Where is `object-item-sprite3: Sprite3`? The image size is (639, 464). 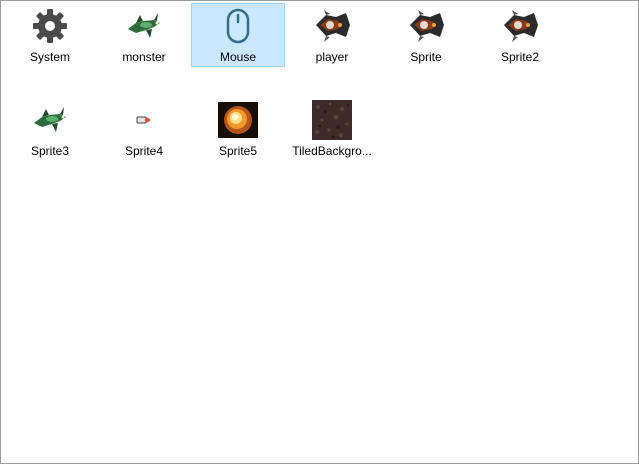
object-item-sprite3: Sprite3 is located at coordinates (50, 129).